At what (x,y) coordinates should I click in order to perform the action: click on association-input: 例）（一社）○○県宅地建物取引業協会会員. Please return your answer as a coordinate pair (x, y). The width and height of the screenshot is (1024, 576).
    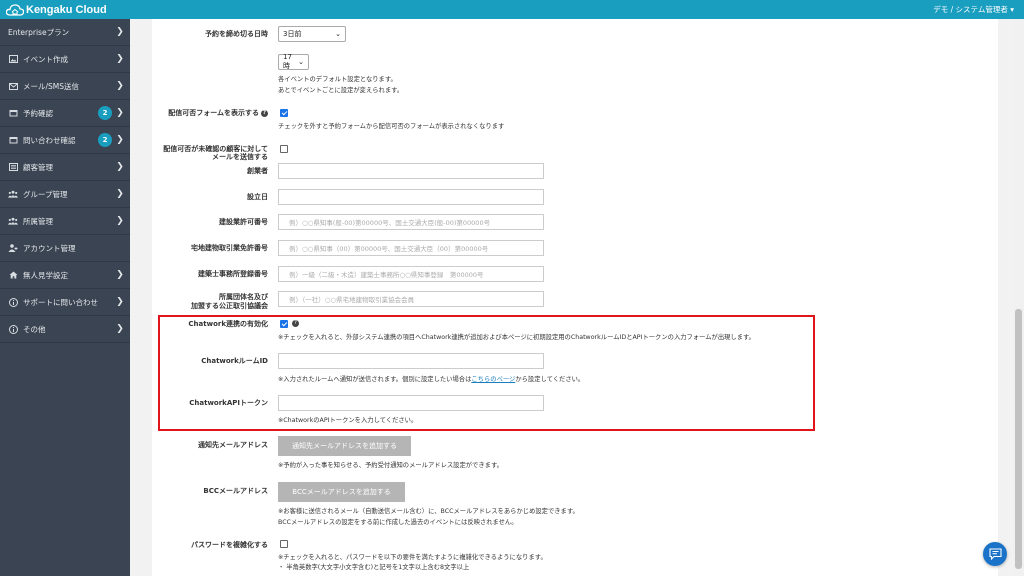
    Looking at the image, I should click on (411, 299).